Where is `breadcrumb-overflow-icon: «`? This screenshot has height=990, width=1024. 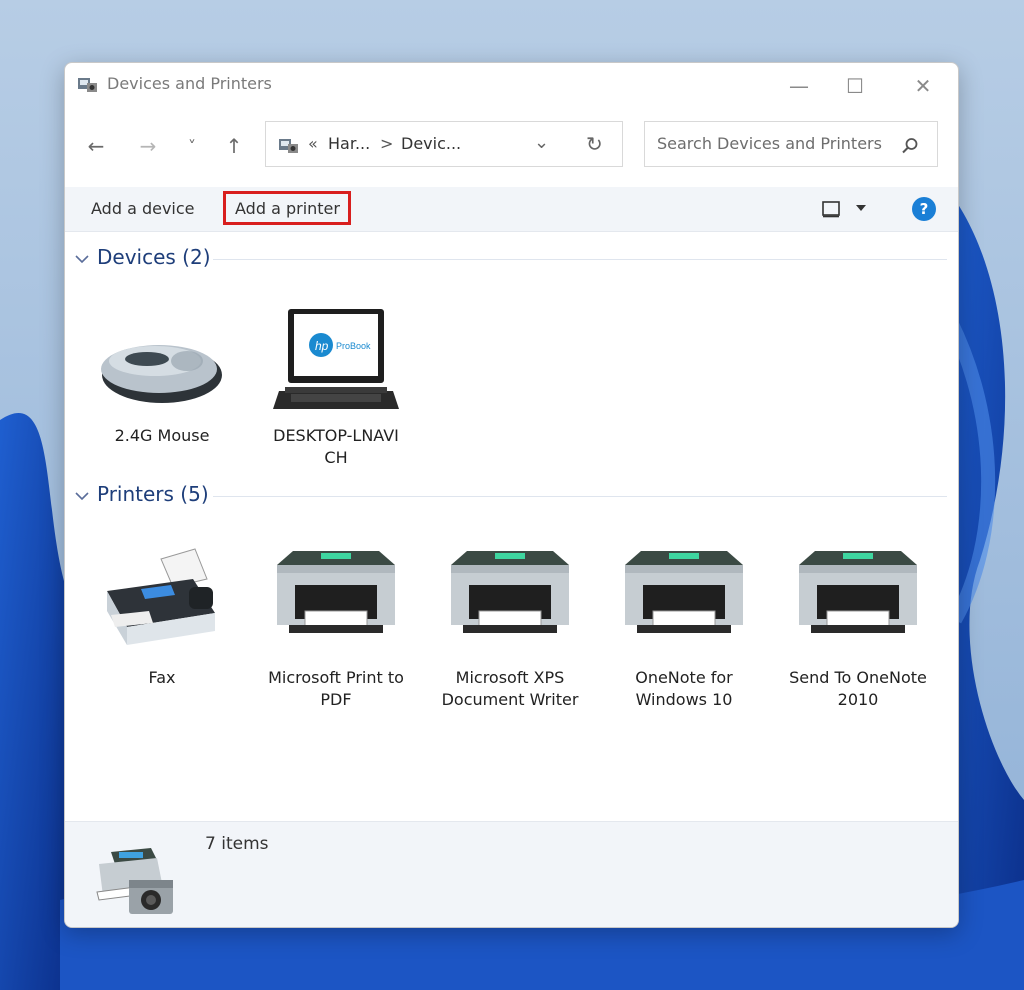 breadcrumb-overflow-icon: « is located at coordinates (313, 143).